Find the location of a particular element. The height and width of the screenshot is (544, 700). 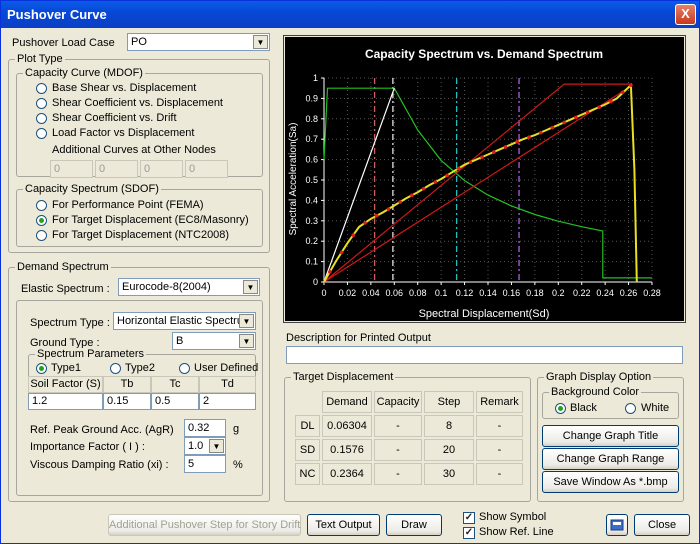

spectrum-type-combo: Horizontal Elastic Spectrum ▼ is located at coordinates (184, 321).